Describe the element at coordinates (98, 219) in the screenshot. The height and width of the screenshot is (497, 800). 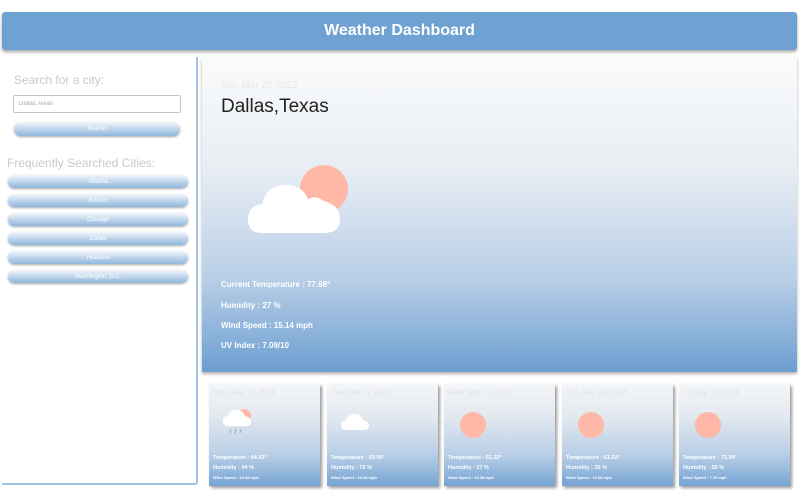
I see `city-button-chicago: Chicago` at that location.